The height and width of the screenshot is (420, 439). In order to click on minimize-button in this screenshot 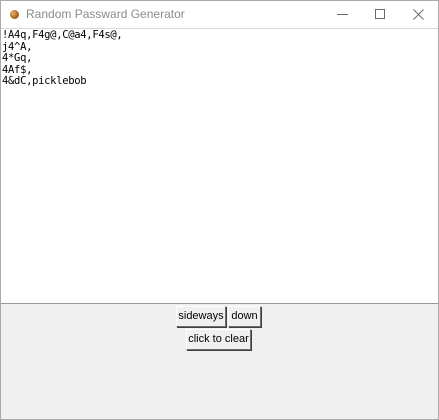, I will do `click(342, 14)`.